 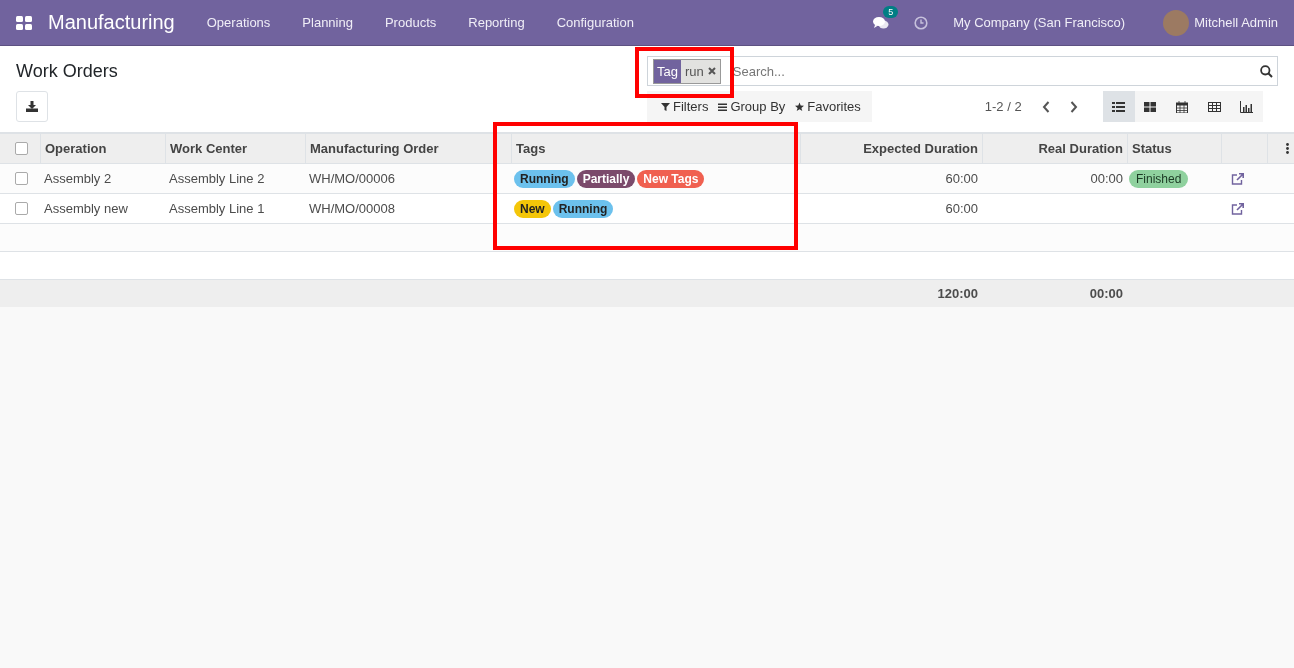 I want to click on column-header: Work Center, so click(x=235, y=148).